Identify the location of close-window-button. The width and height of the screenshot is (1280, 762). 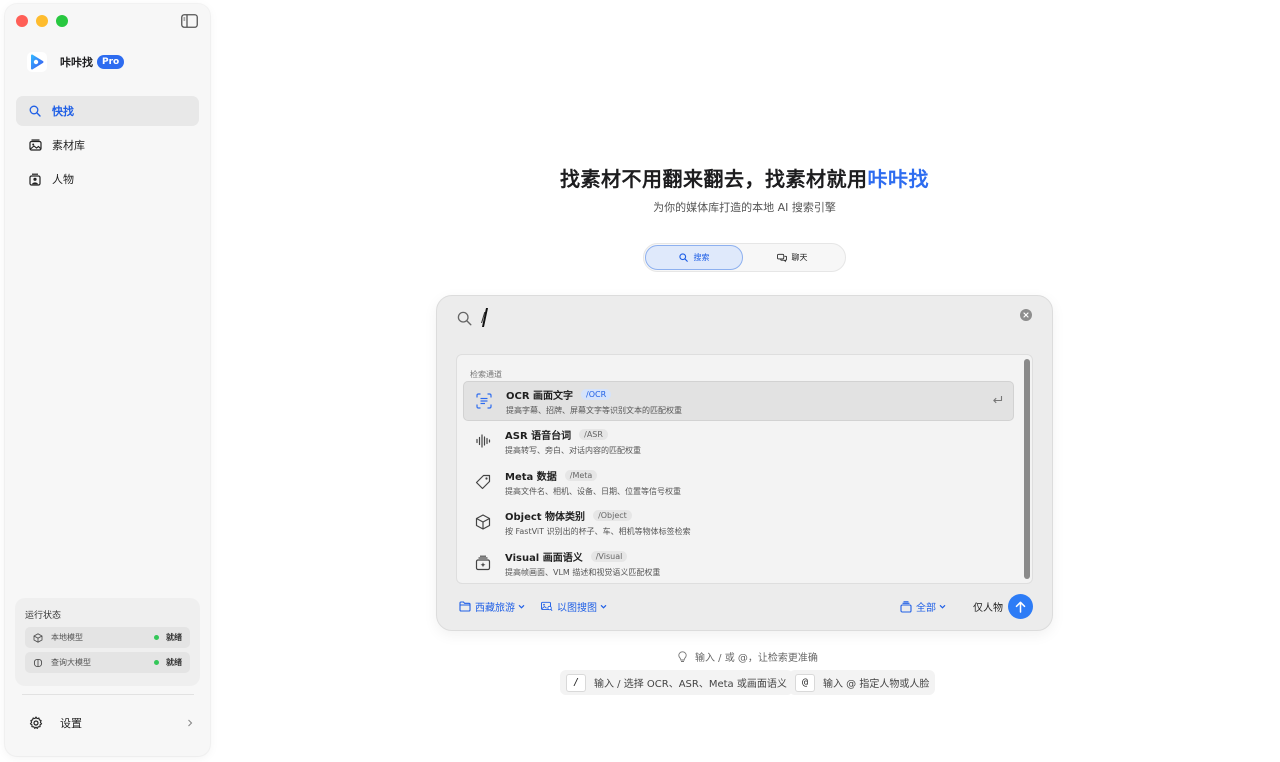
(22, 21).